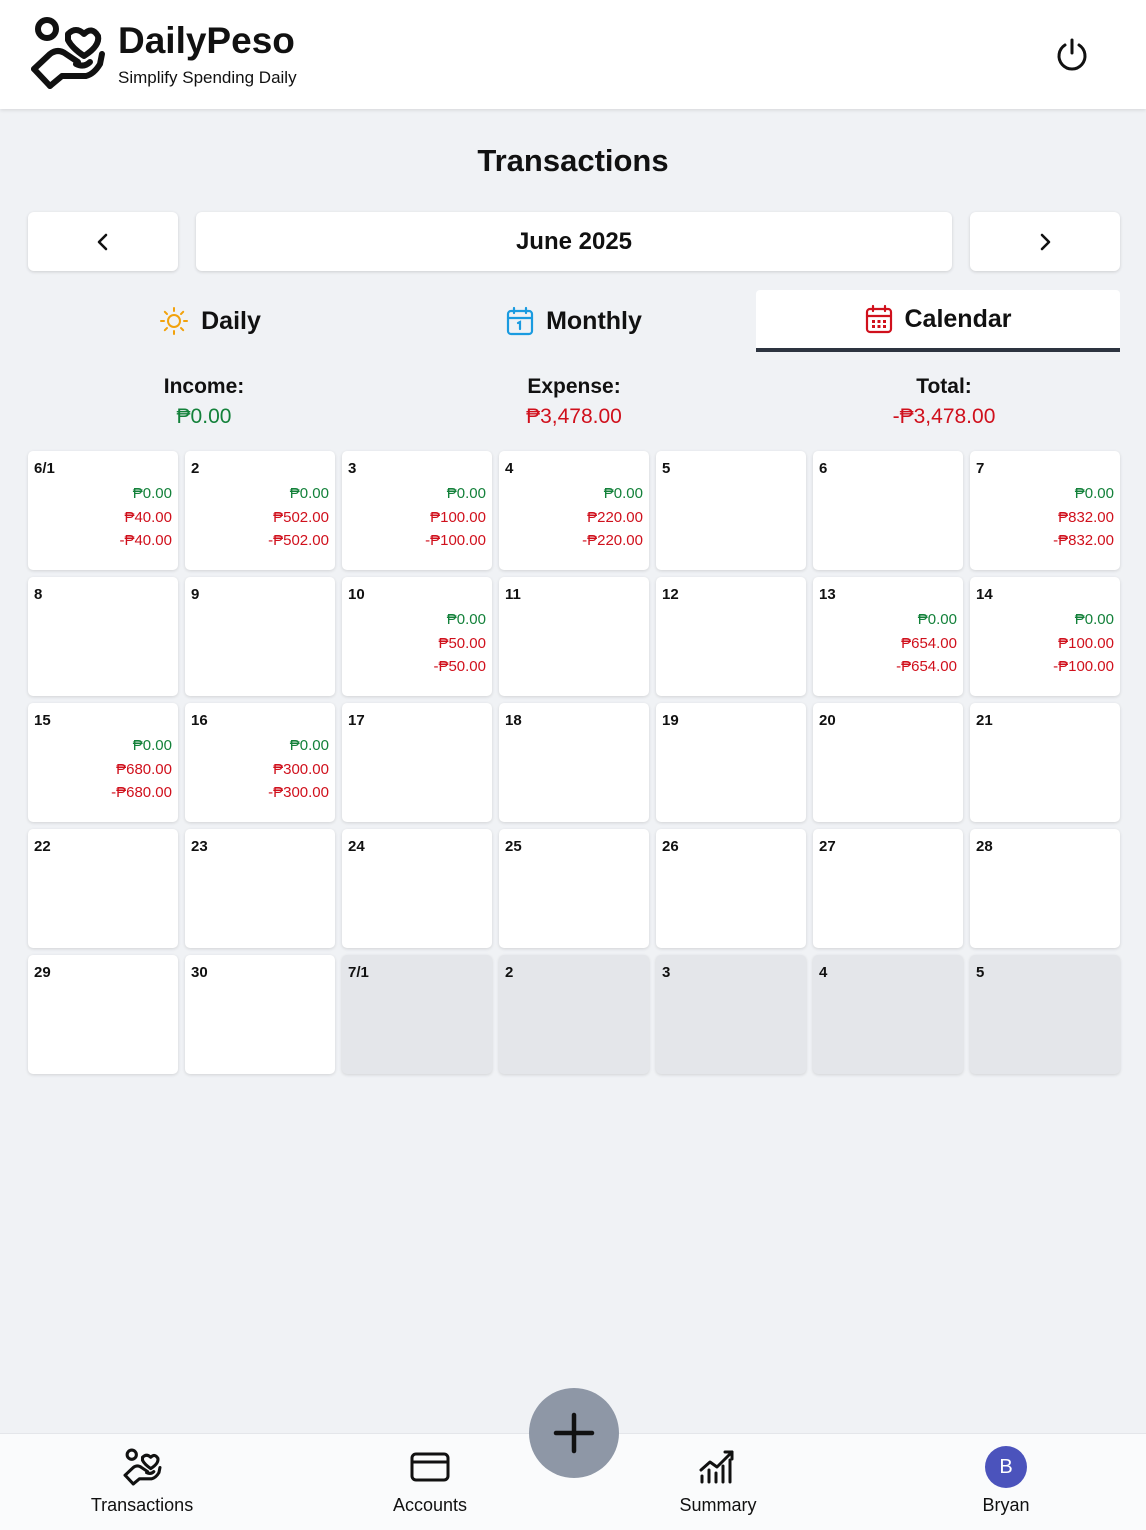 The image size is (1146, 1530). I want to click on expense-summary: Expense: ₱3,478.00, so click(574, 402).